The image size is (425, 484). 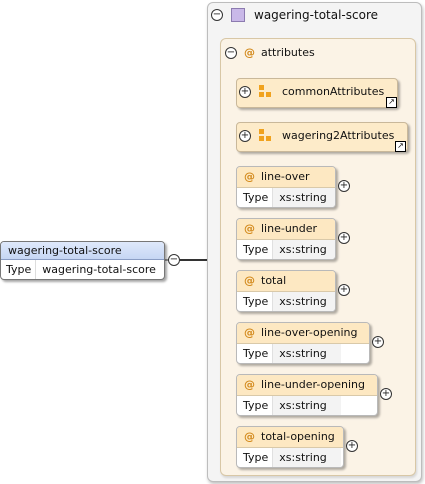 I want to click on expand-line-under-icon: +, so click(x=344, y=238).